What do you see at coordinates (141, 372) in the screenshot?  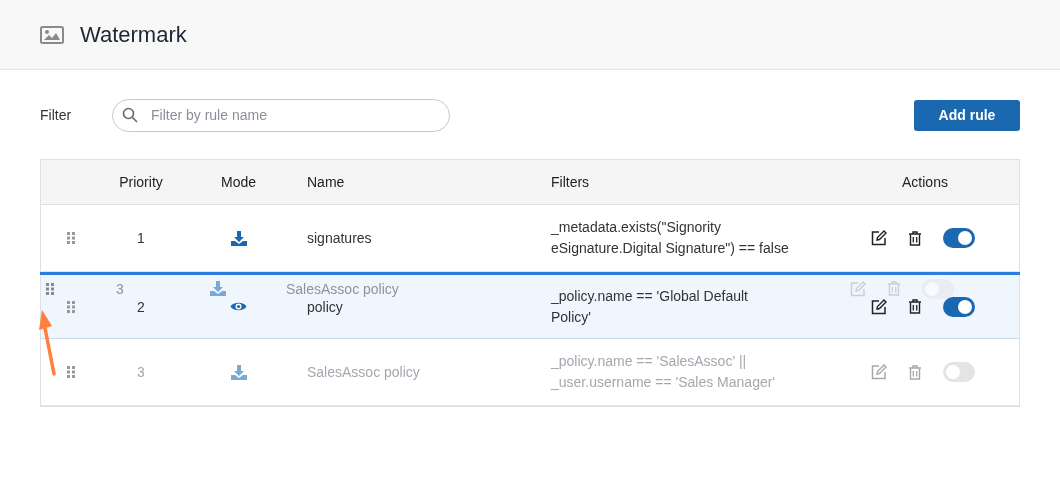 I see `priority-text: 3` at bounding box center [141, 372].